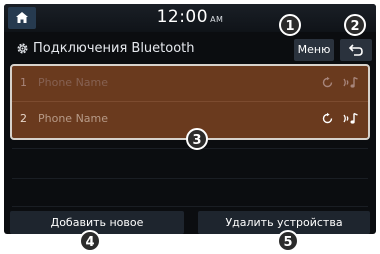 The width and height of the screenshot is (380, 254). What do you see at coordinates (114, 48) in the screenshot?
I see `page-title: Подключения Bluetooth` at bounding box center [114, 48].